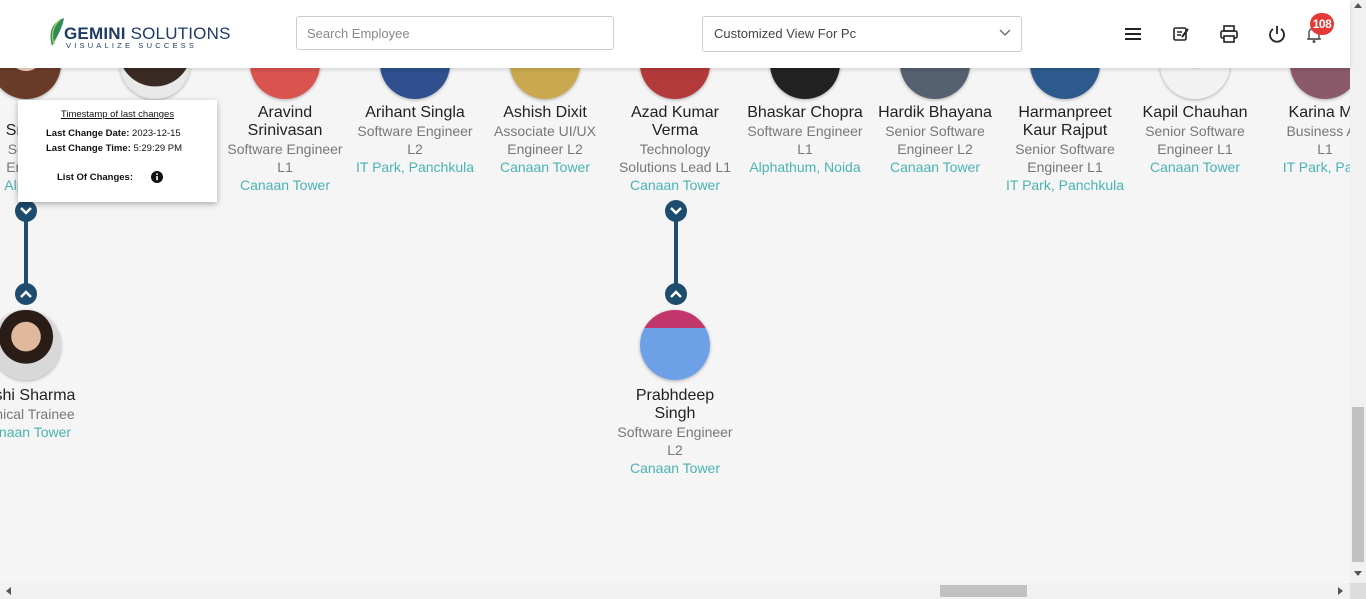 The height and width of the screenshot is (599, 1366). I want to click on edit-note-icon, so click(1181, 34).